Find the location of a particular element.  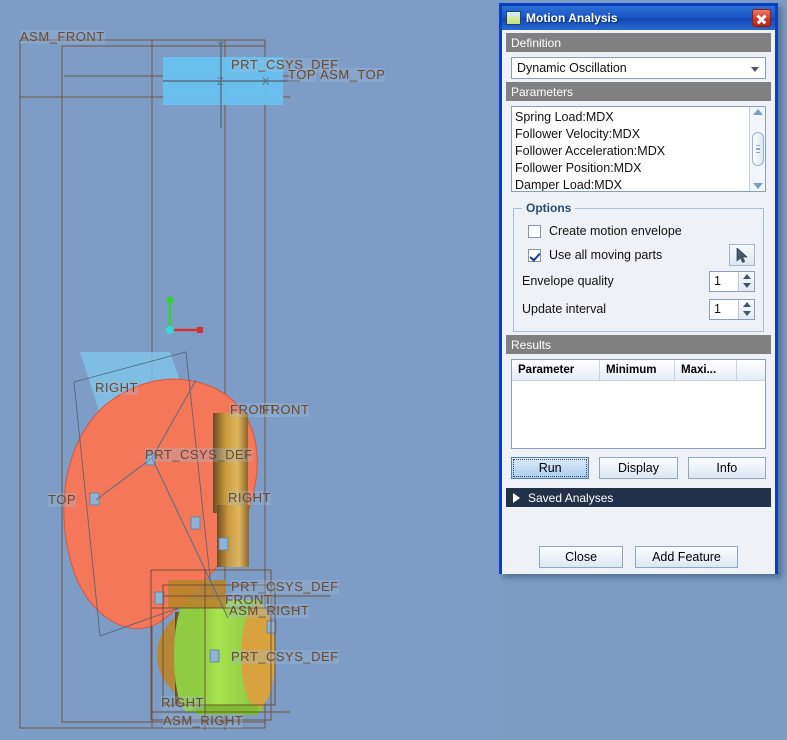

results-section-header: Results is located at coordinates (638, 344).